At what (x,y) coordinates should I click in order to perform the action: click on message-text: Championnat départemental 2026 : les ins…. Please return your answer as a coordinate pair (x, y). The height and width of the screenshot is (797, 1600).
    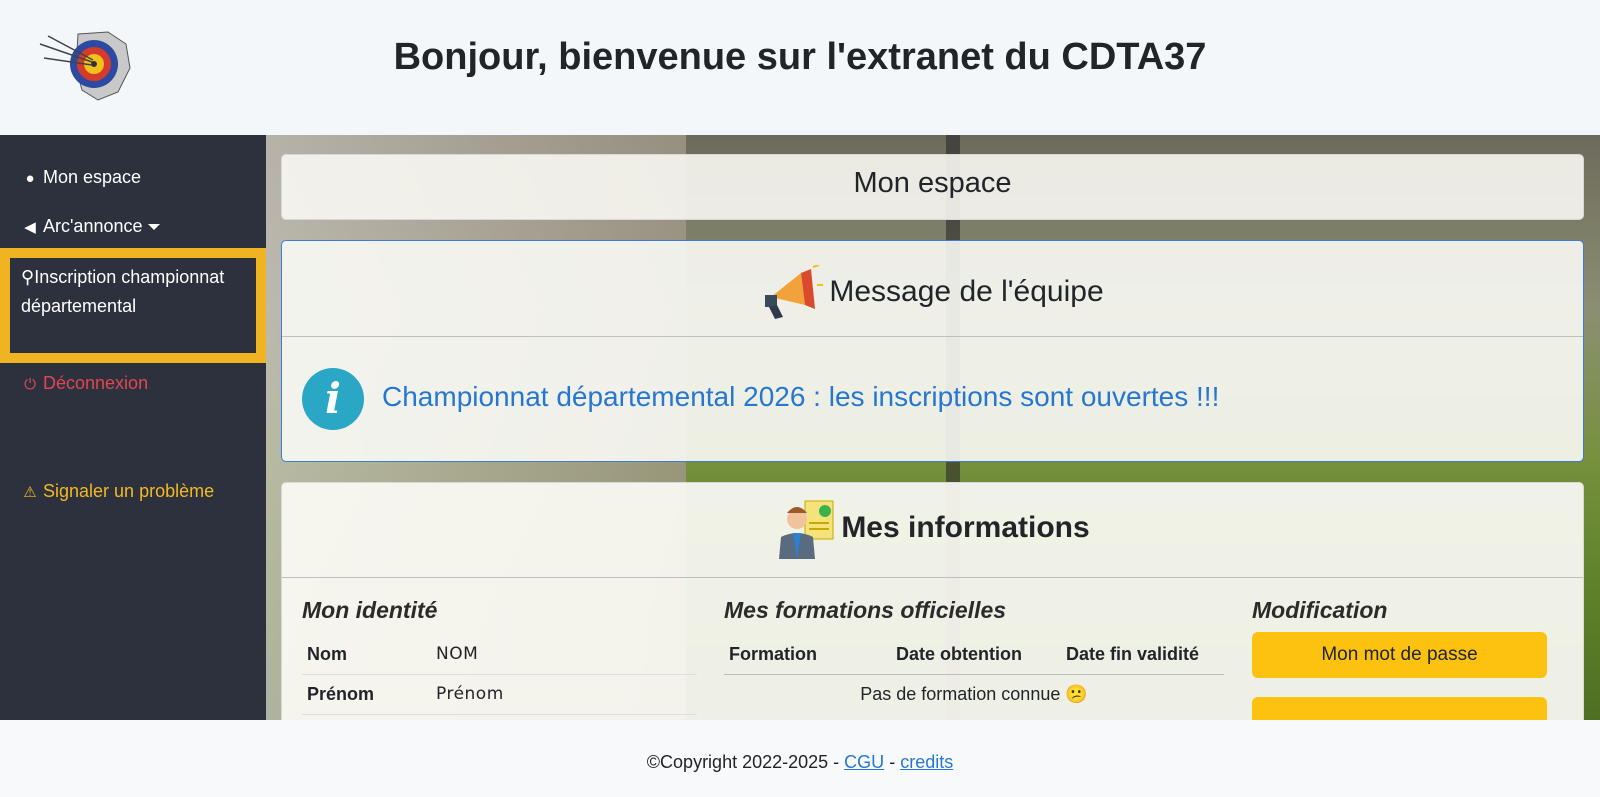
    Looking at the image, I should click on (801, 396).